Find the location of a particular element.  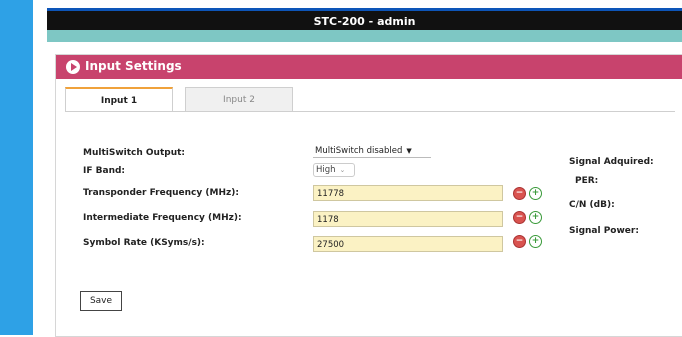

symbol-rate-decrease-button: − is located at coordinates (519, 241).